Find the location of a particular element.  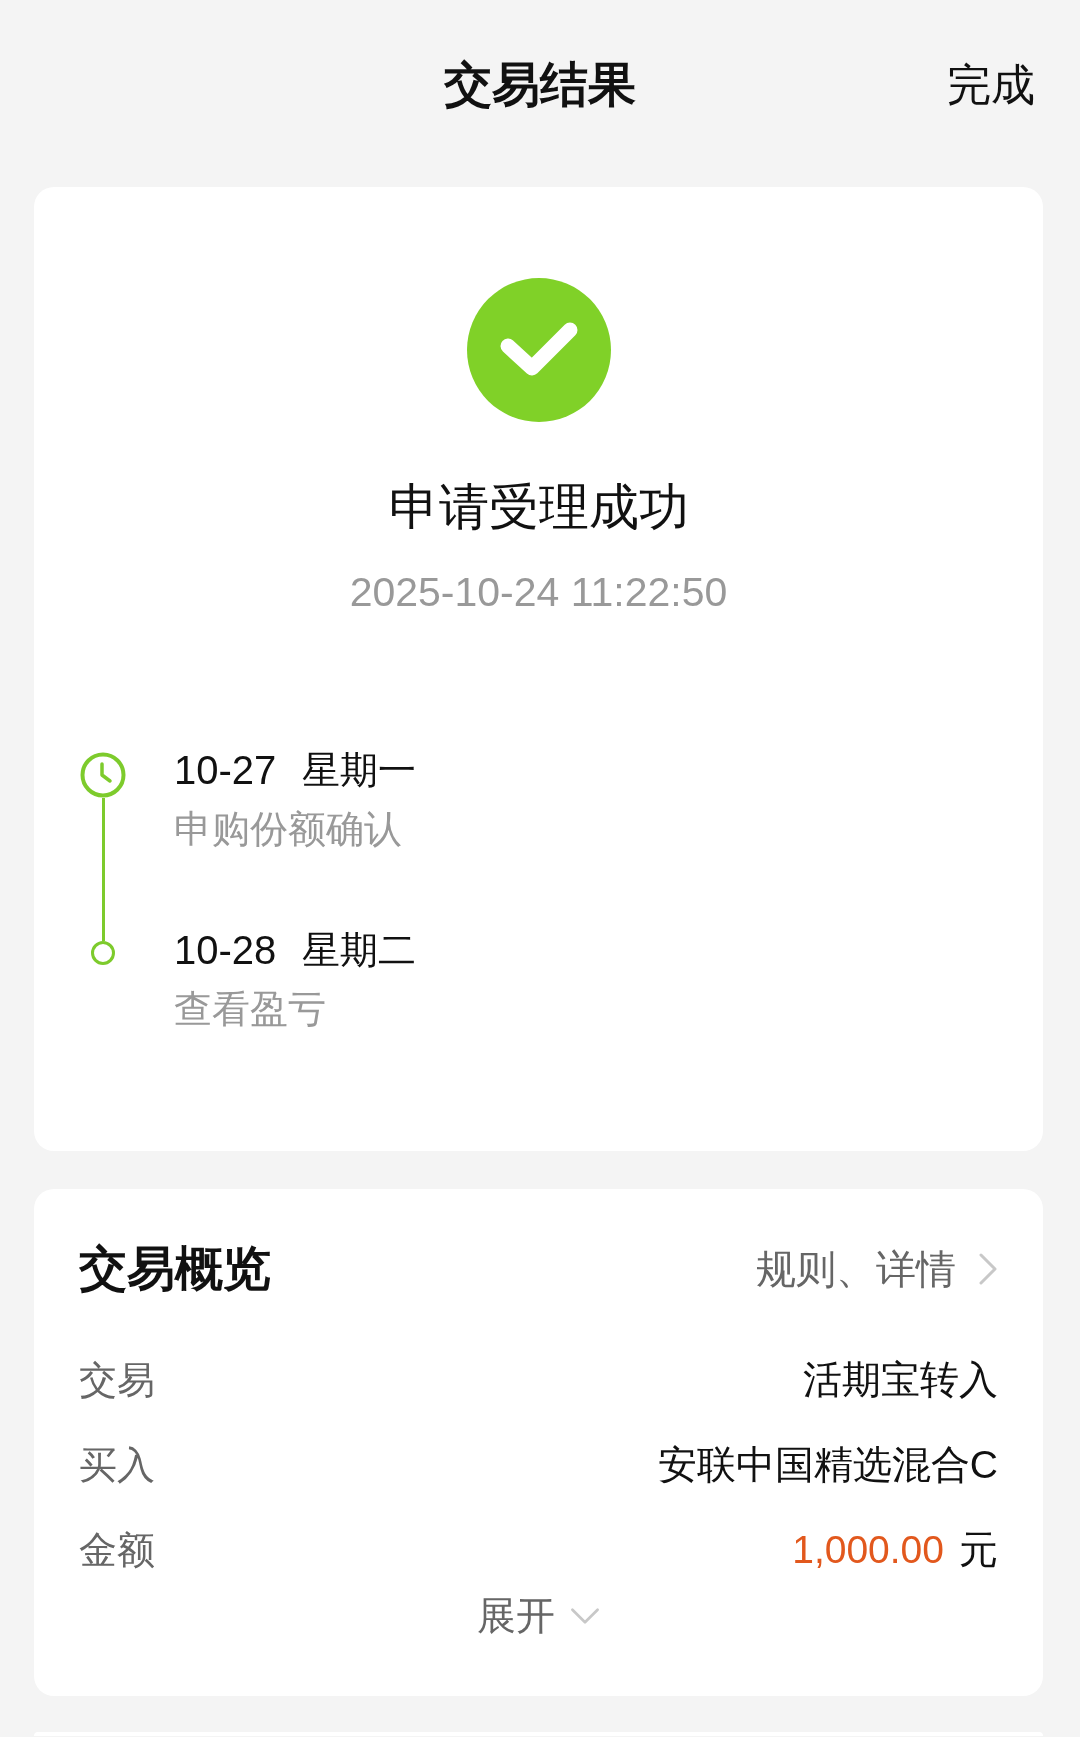

timeline-date: 10-27 is located at coordinates (225, 770).